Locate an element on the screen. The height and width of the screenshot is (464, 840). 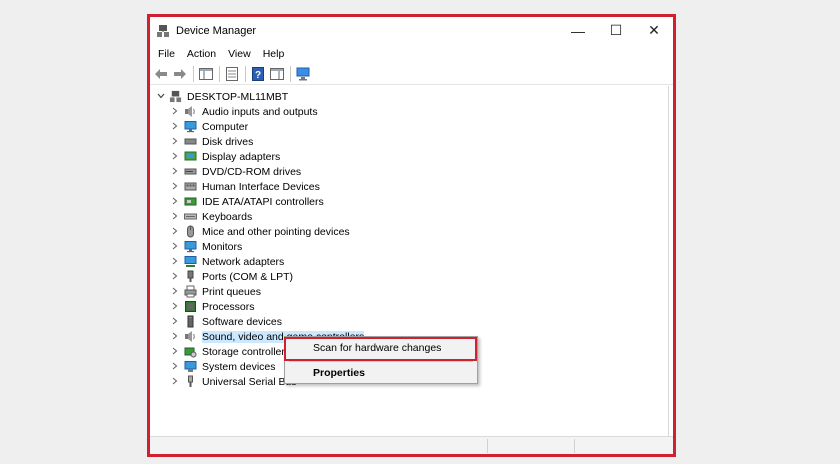
tree-item-label: Mice and other pointing devices is located at coordinates (276, 231).